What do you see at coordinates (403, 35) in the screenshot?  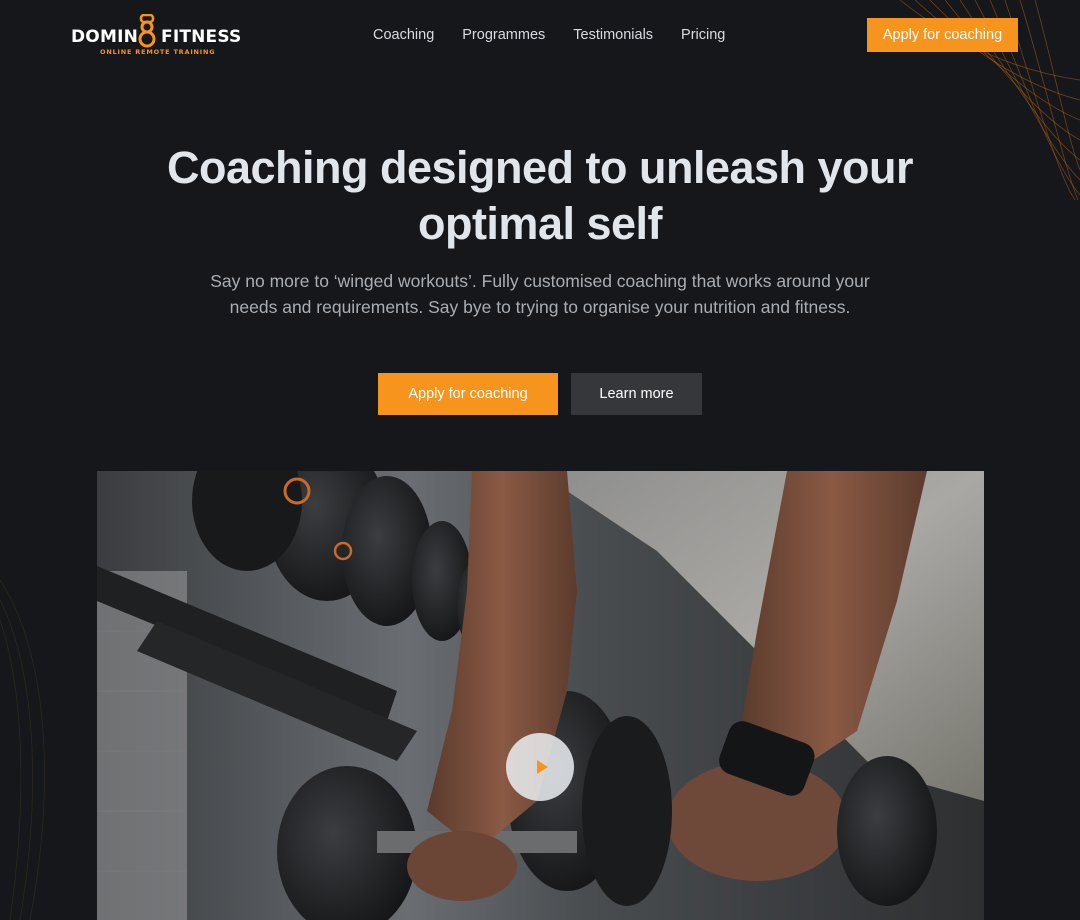 I see `nav-item-coaching: Coaching` at bounding box center [403, 35].